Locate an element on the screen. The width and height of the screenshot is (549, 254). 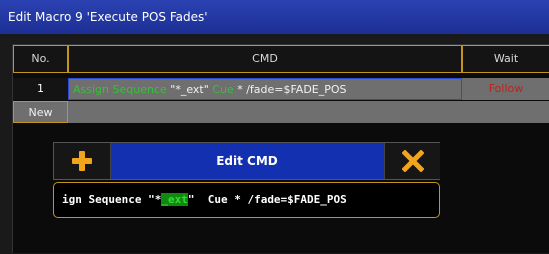
row-wait-cell: Follow is located at coordinates (505, 89).